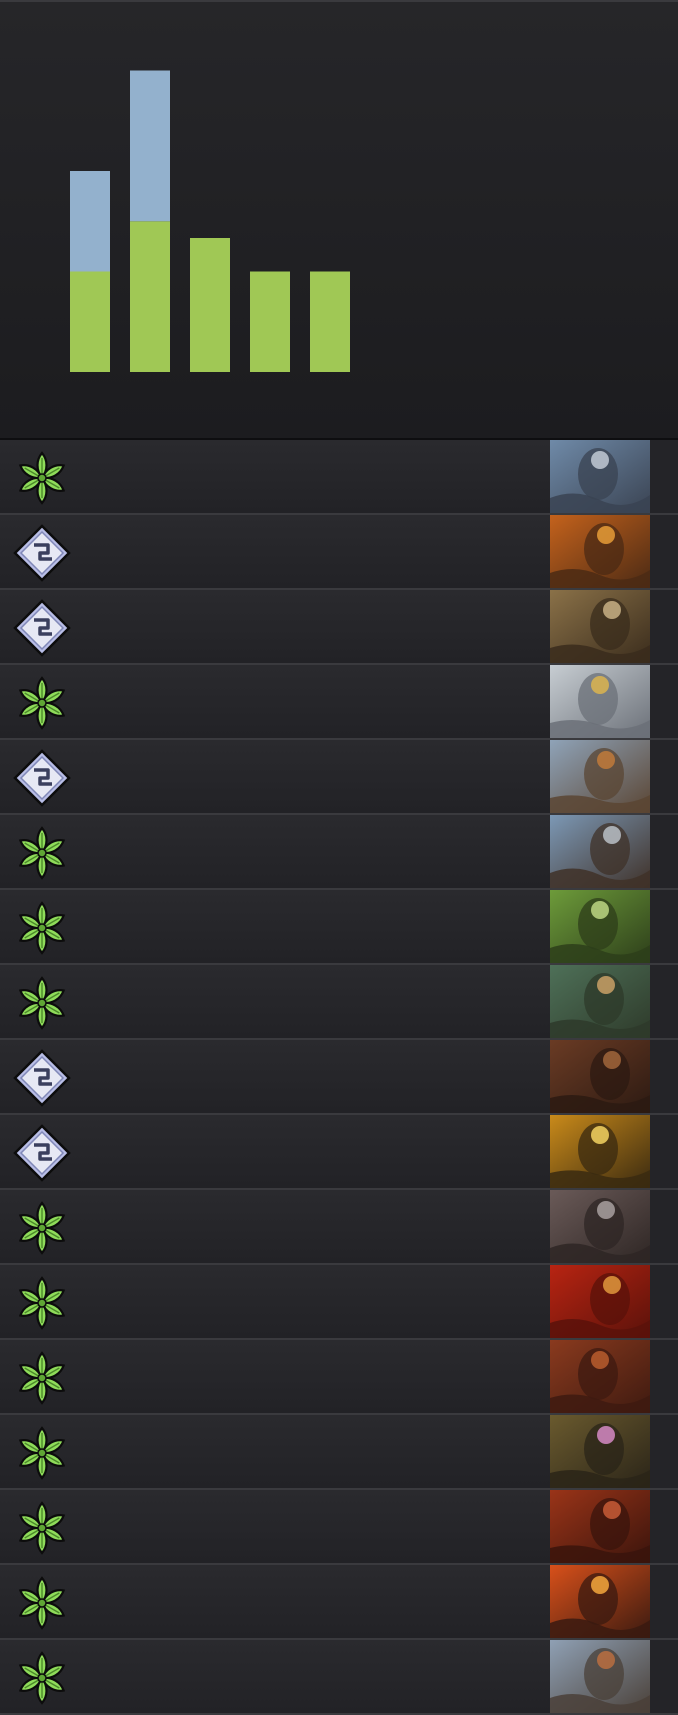 The height and width of the screenshot is (1715, 678). What do you see at coordinates (600, 851) in the screenshot?
I see `card-art-shouting-swordsman` at bounding box center [600, 851].